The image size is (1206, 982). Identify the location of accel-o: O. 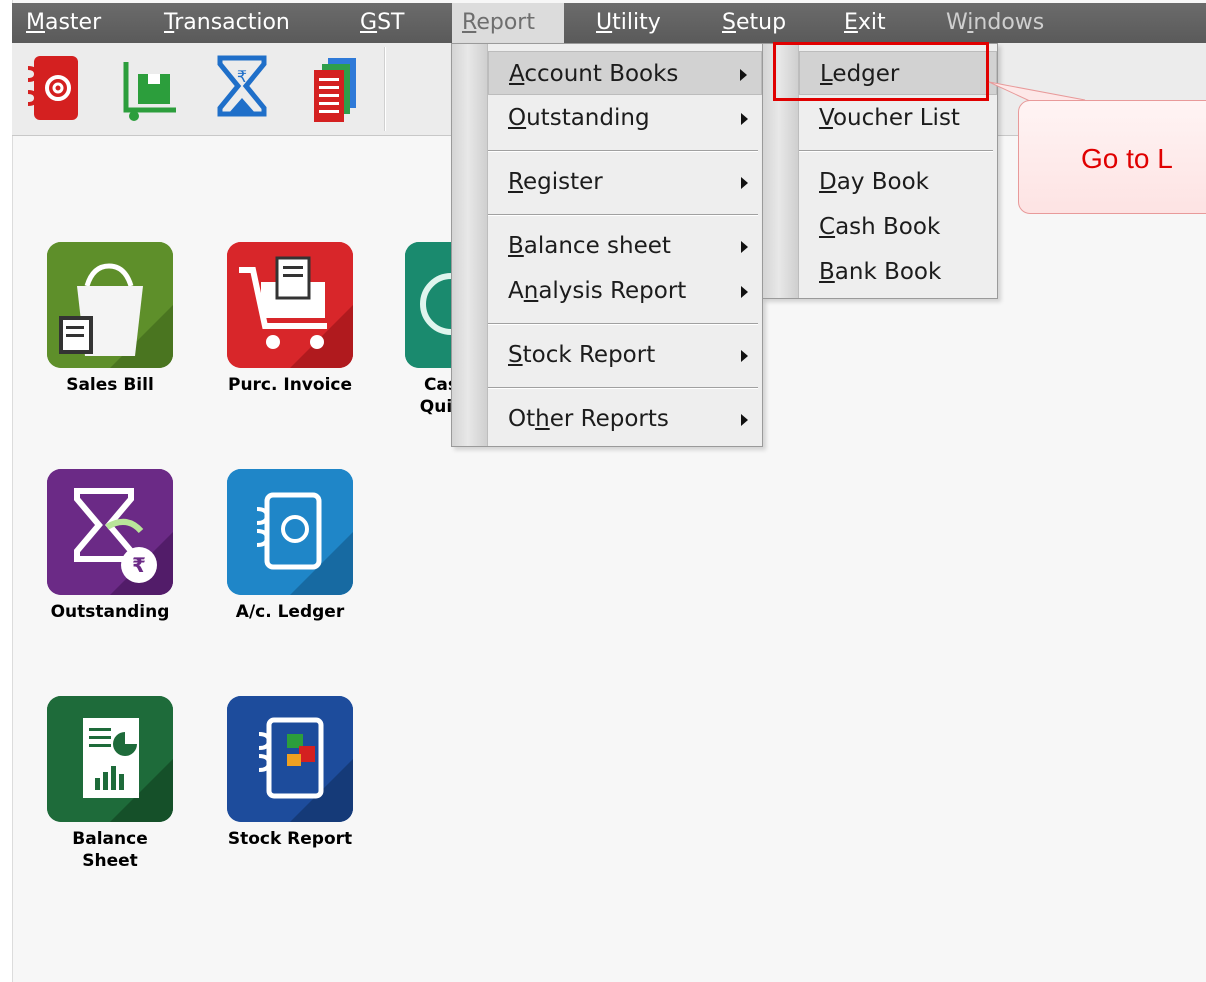
(517, 118).